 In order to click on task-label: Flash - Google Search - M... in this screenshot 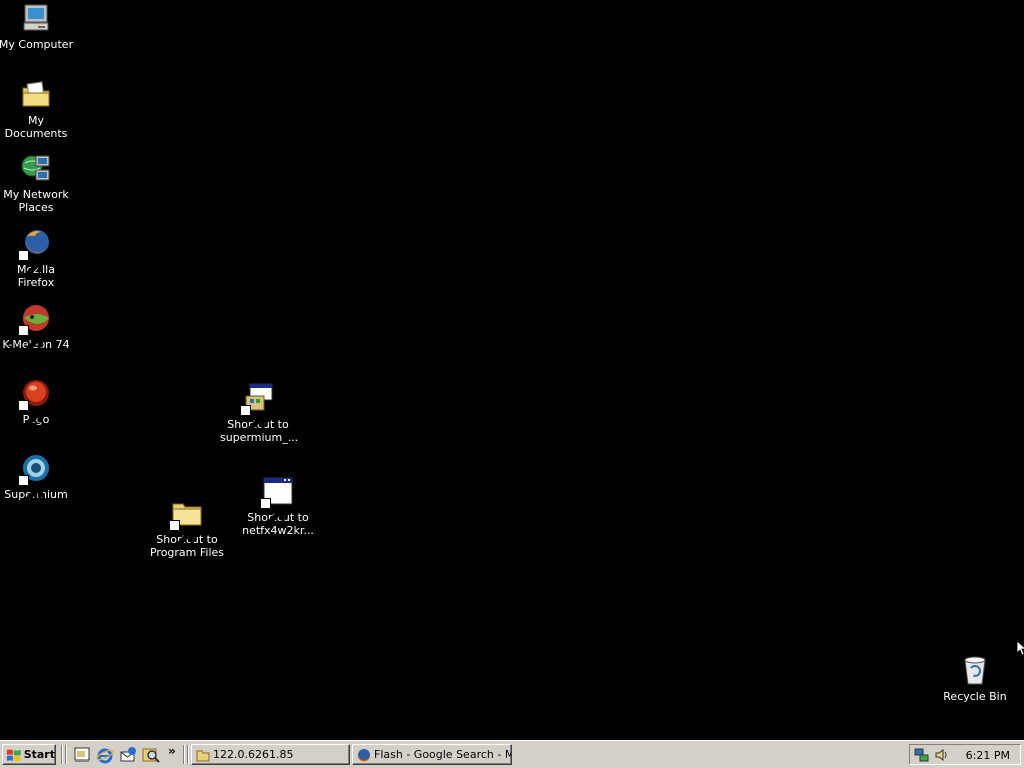, I will do `click(443, 754)`.